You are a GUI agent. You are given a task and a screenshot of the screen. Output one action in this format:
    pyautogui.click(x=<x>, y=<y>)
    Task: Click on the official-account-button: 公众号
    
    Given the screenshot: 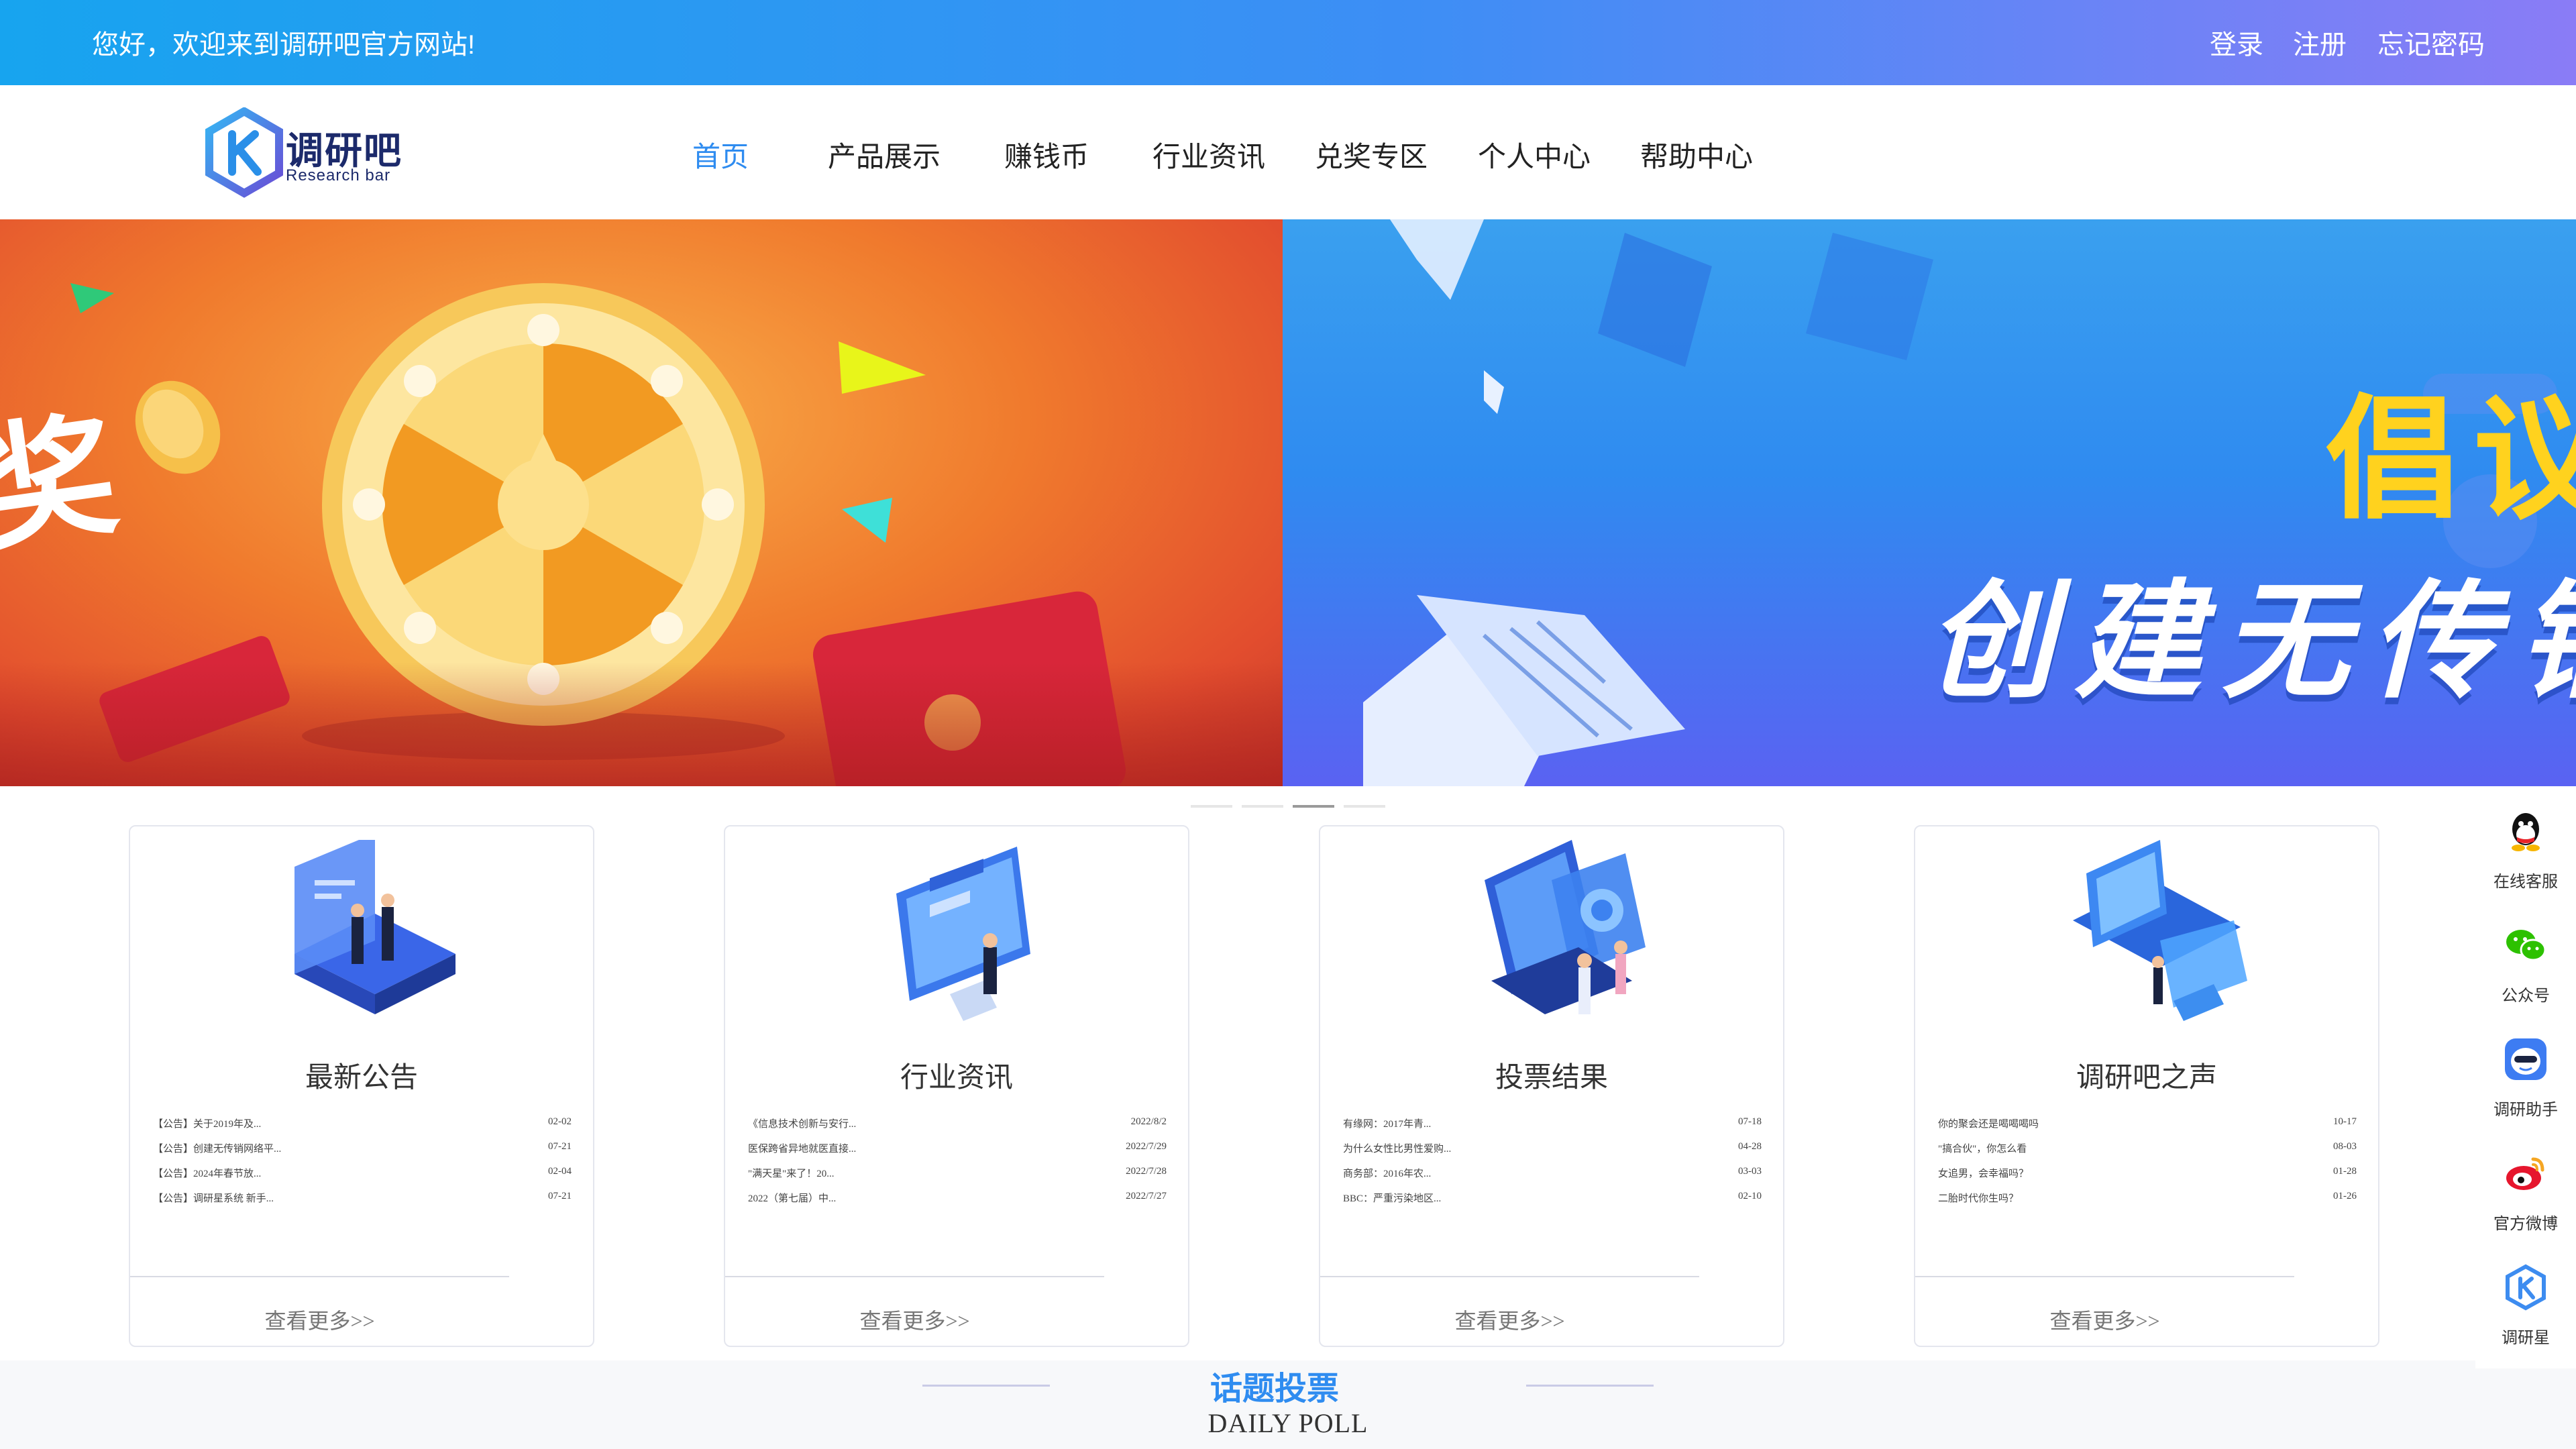 What is the action you would take?
    pyautogui.click(x=2525, y=962)
    